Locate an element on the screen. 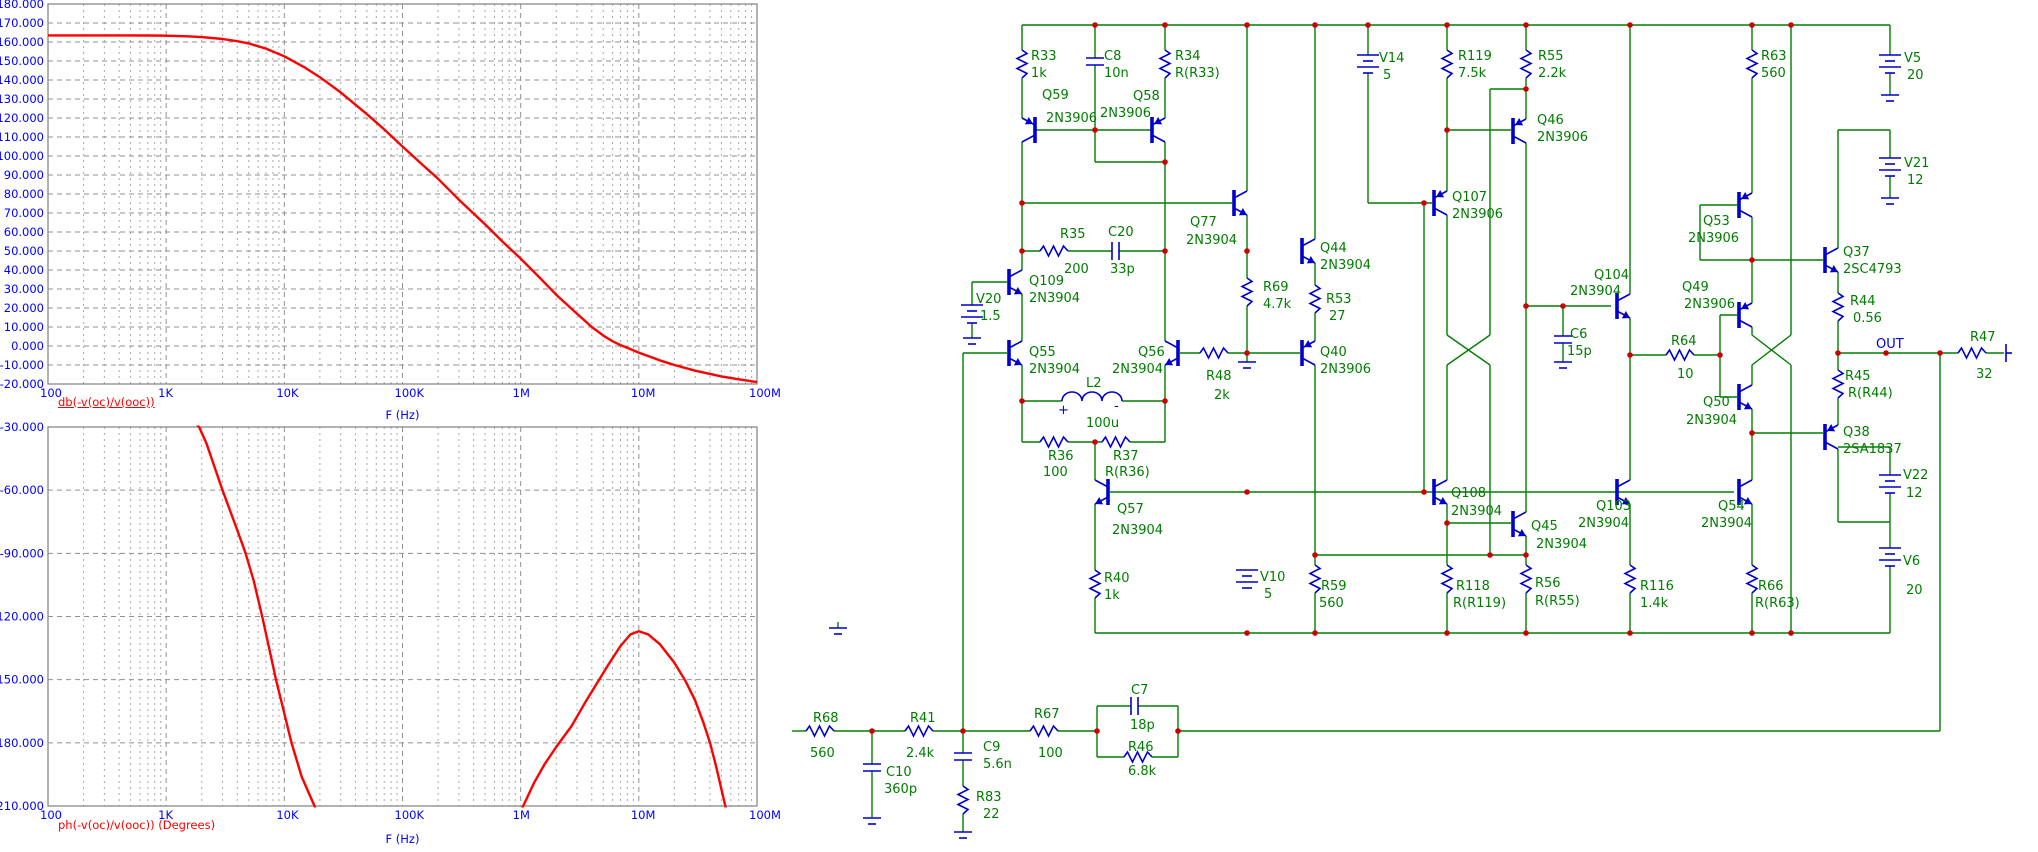 Image resolution: width=2038 pixels, height=852 pixels. component-label: R36 is located at coordinates (1061, 456).